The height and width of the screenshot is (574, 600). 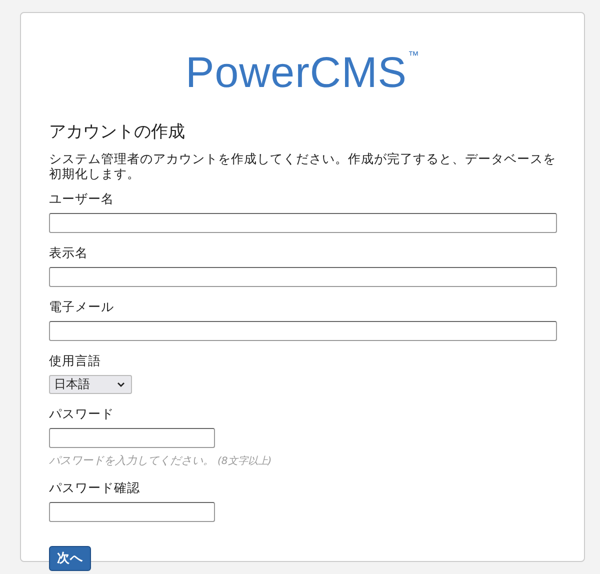 I want to click on hint-text: パスワードを入力してください。 (8文字以上), so click(x=160, y=460).